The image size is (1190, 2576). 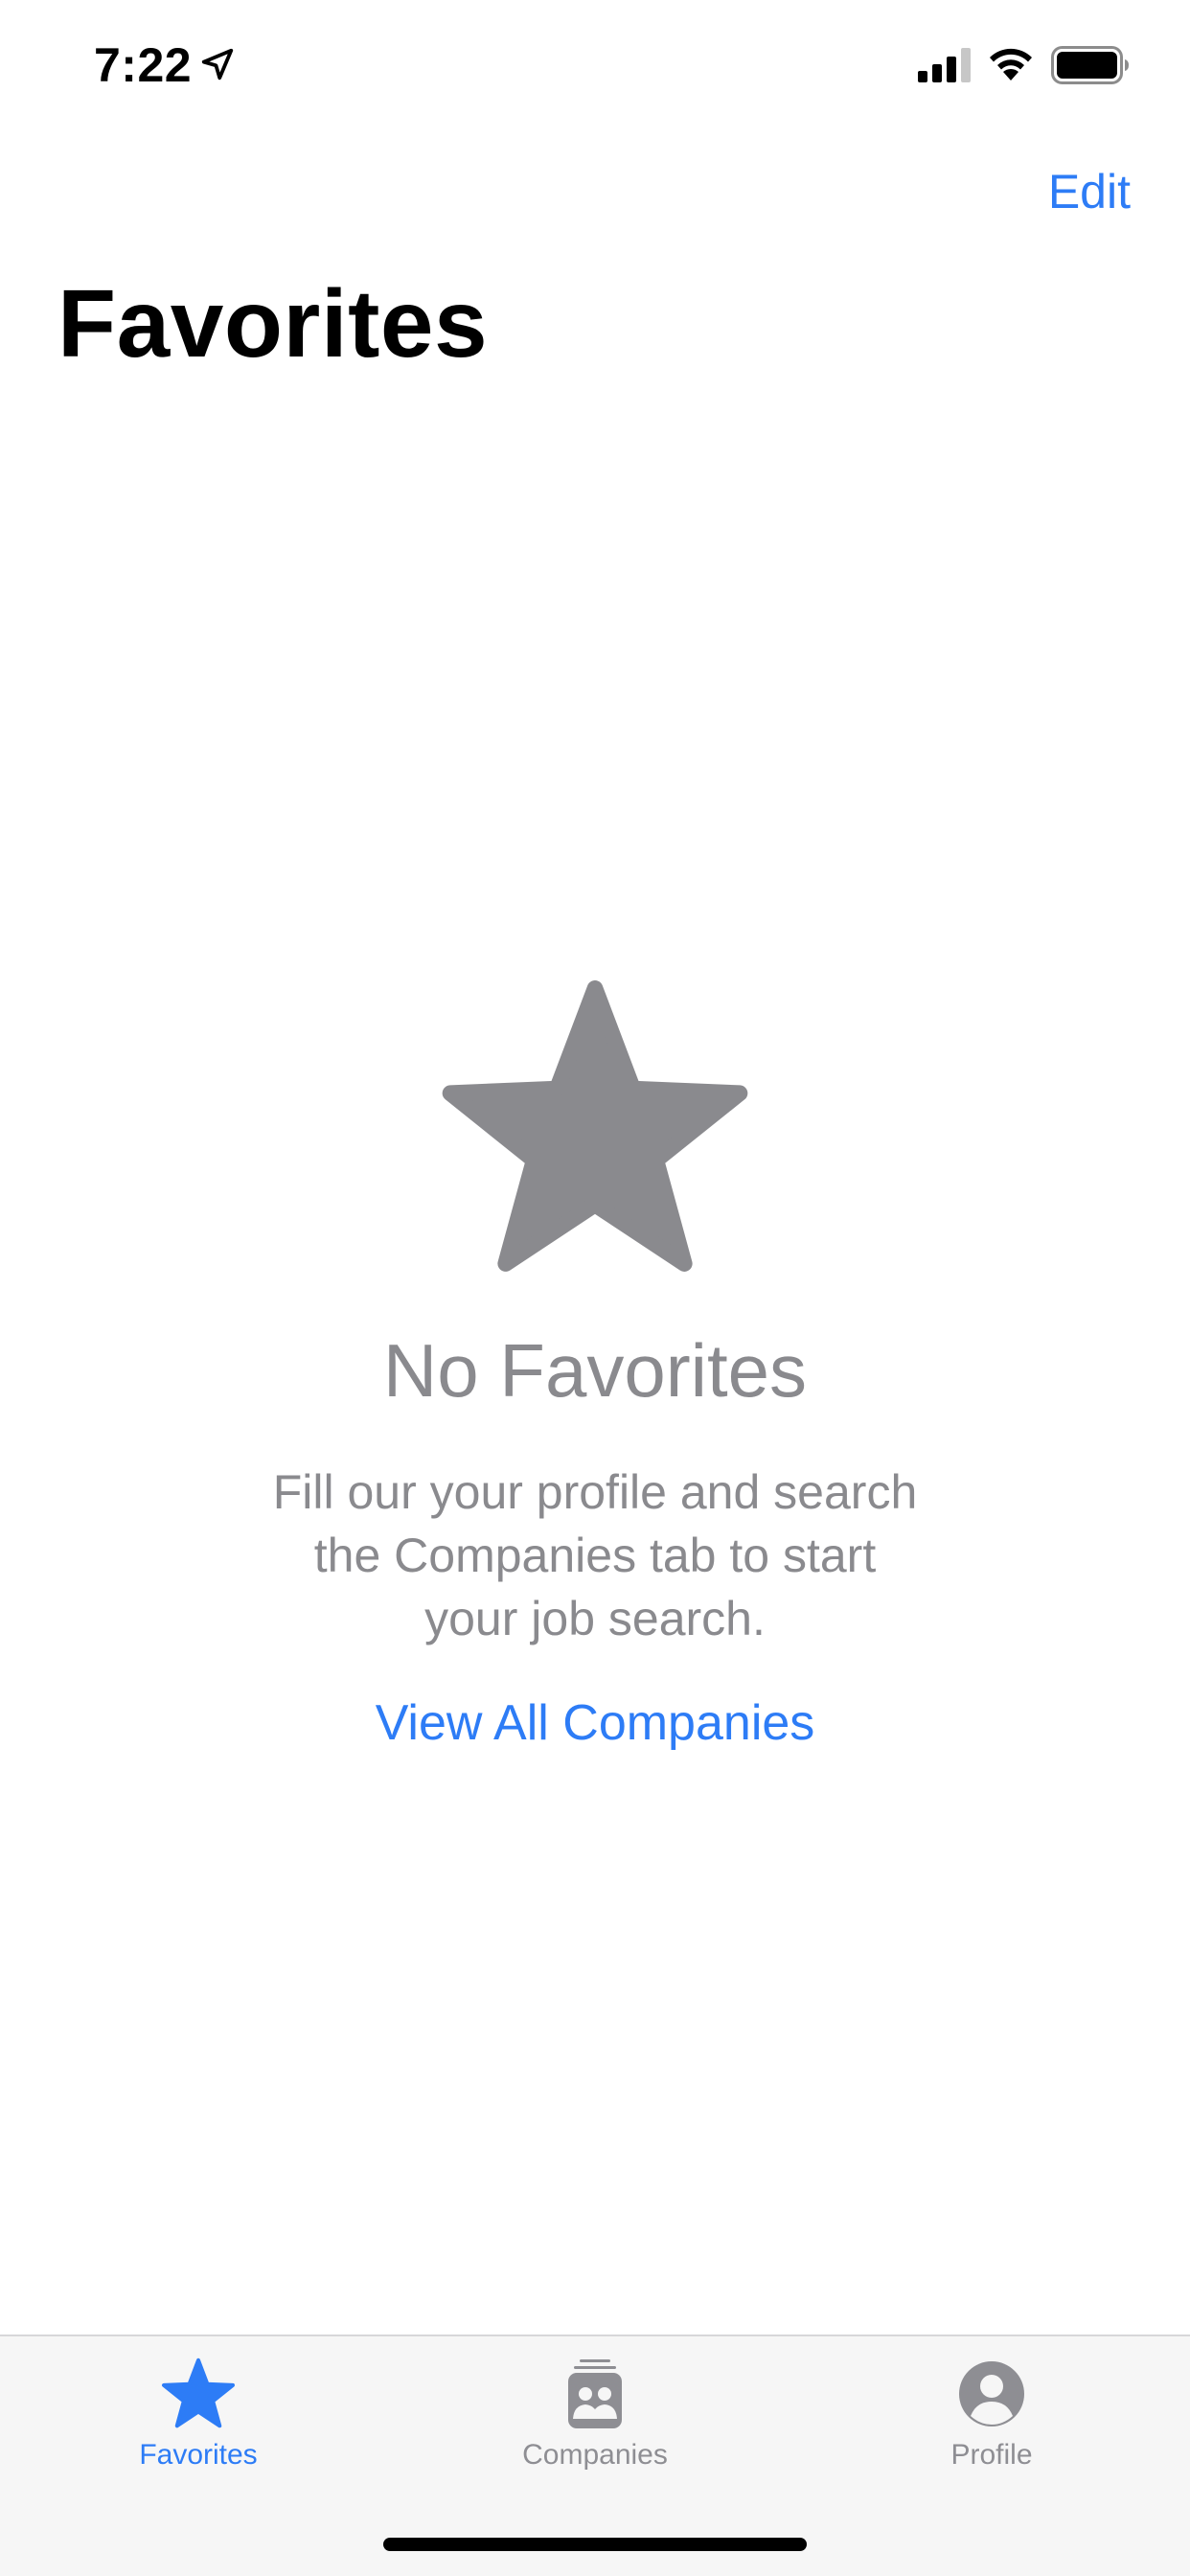 I want to click on page-title: Favorites, so click(x=273, y=324).